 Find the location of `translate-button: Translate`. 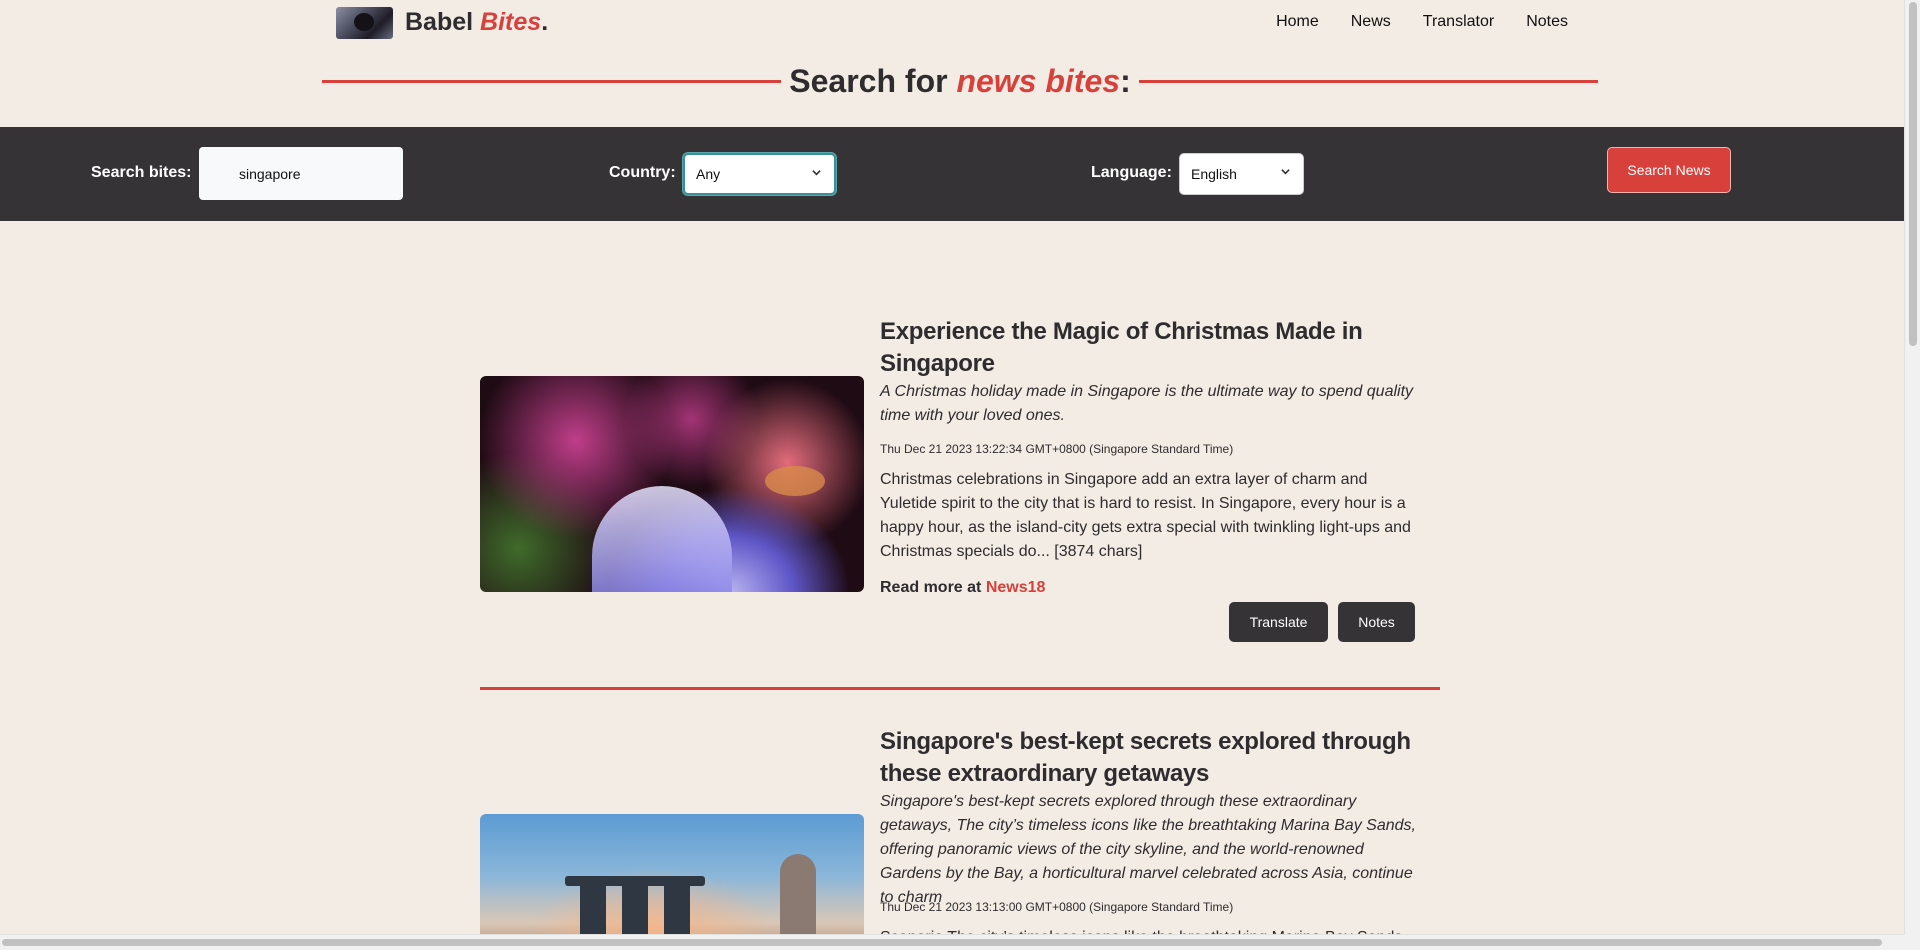

translate-button: Translate is located at coordinates (1278, 622).